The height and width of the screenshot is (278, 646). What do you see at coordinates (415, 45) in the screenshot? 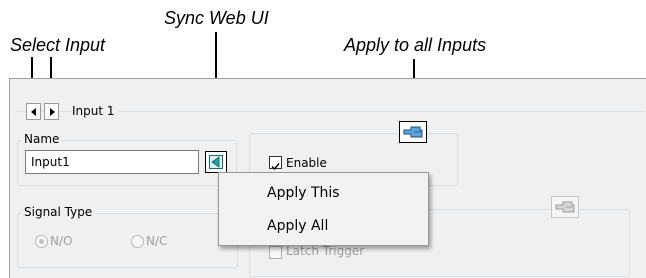
I see `callout-apply-to-all: Apply to all Inputs` at bounding box center [415, 45].